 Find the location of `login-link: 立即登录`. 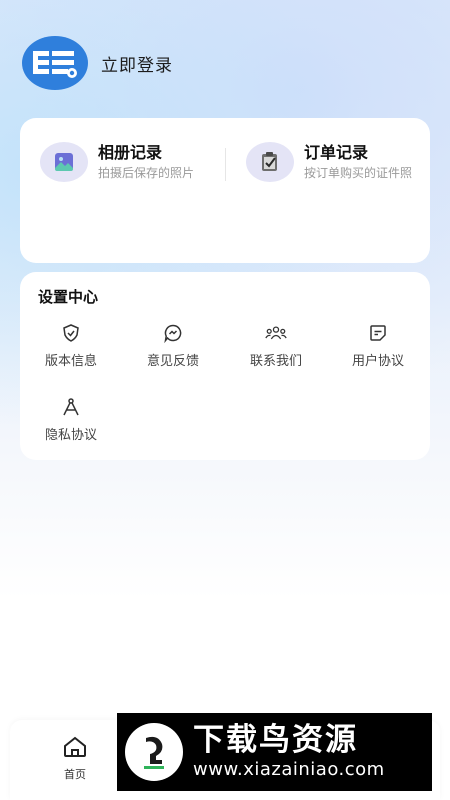

login-link: 立即登录 is located at coordinates (137, 63).